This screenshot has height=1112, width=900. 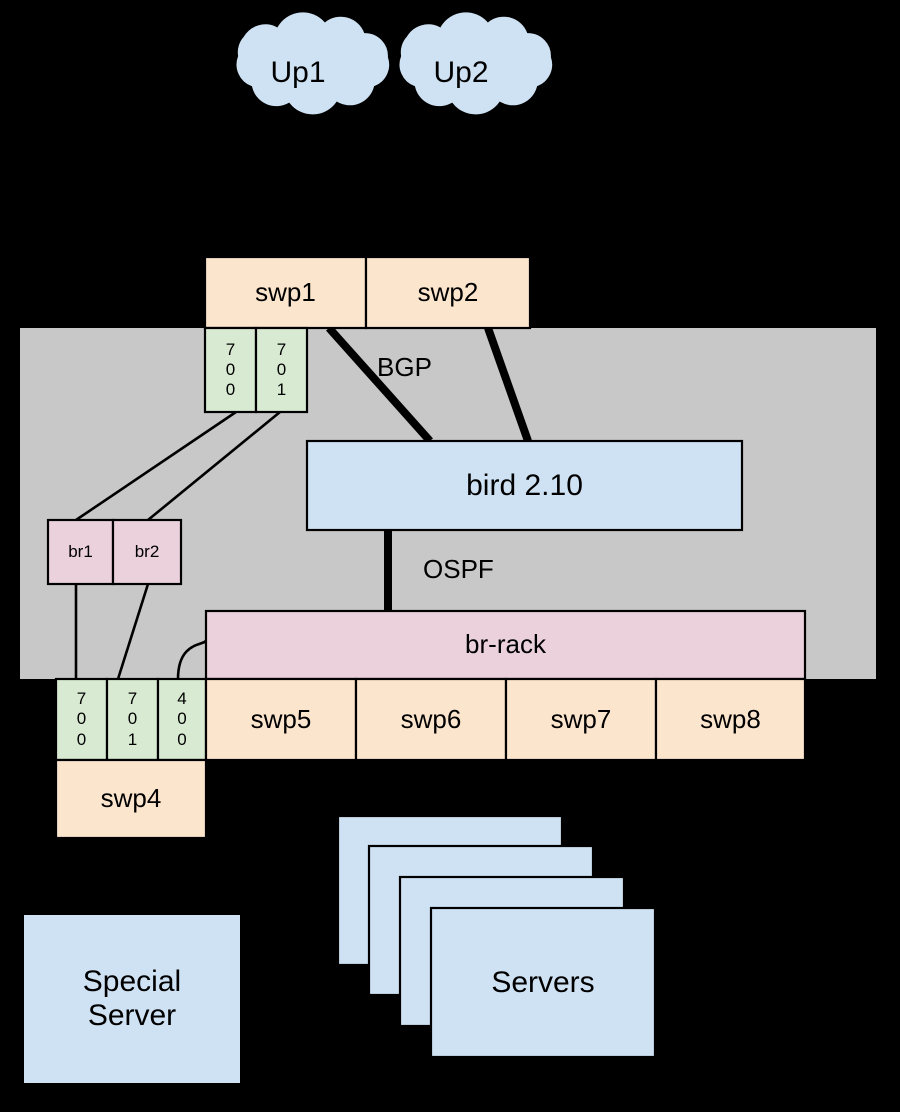 I want to click on host-stack-servers, so click(x=496, y=936).